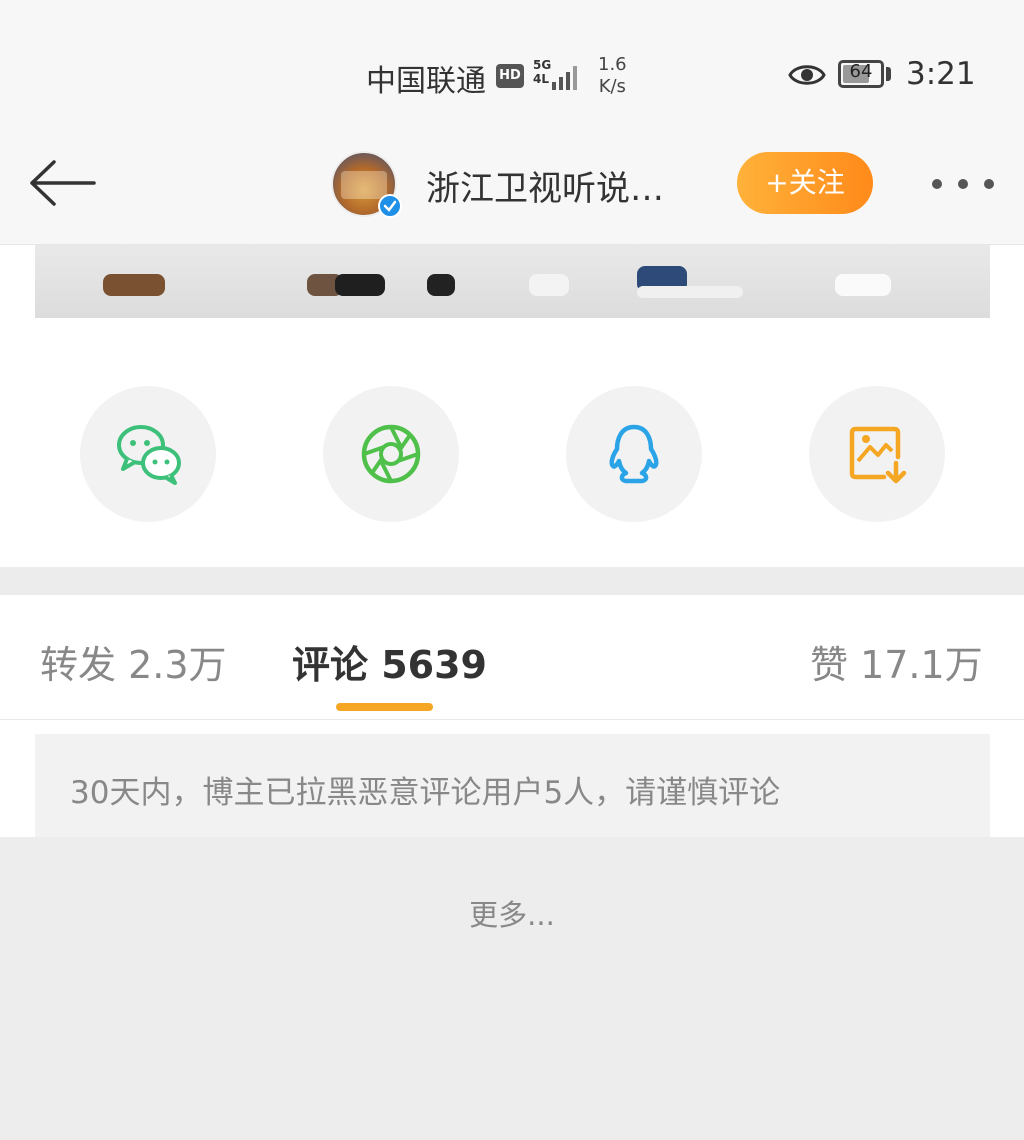 The image size is (1024, 1140). I want to click on save-image-button, so click(877, 454).